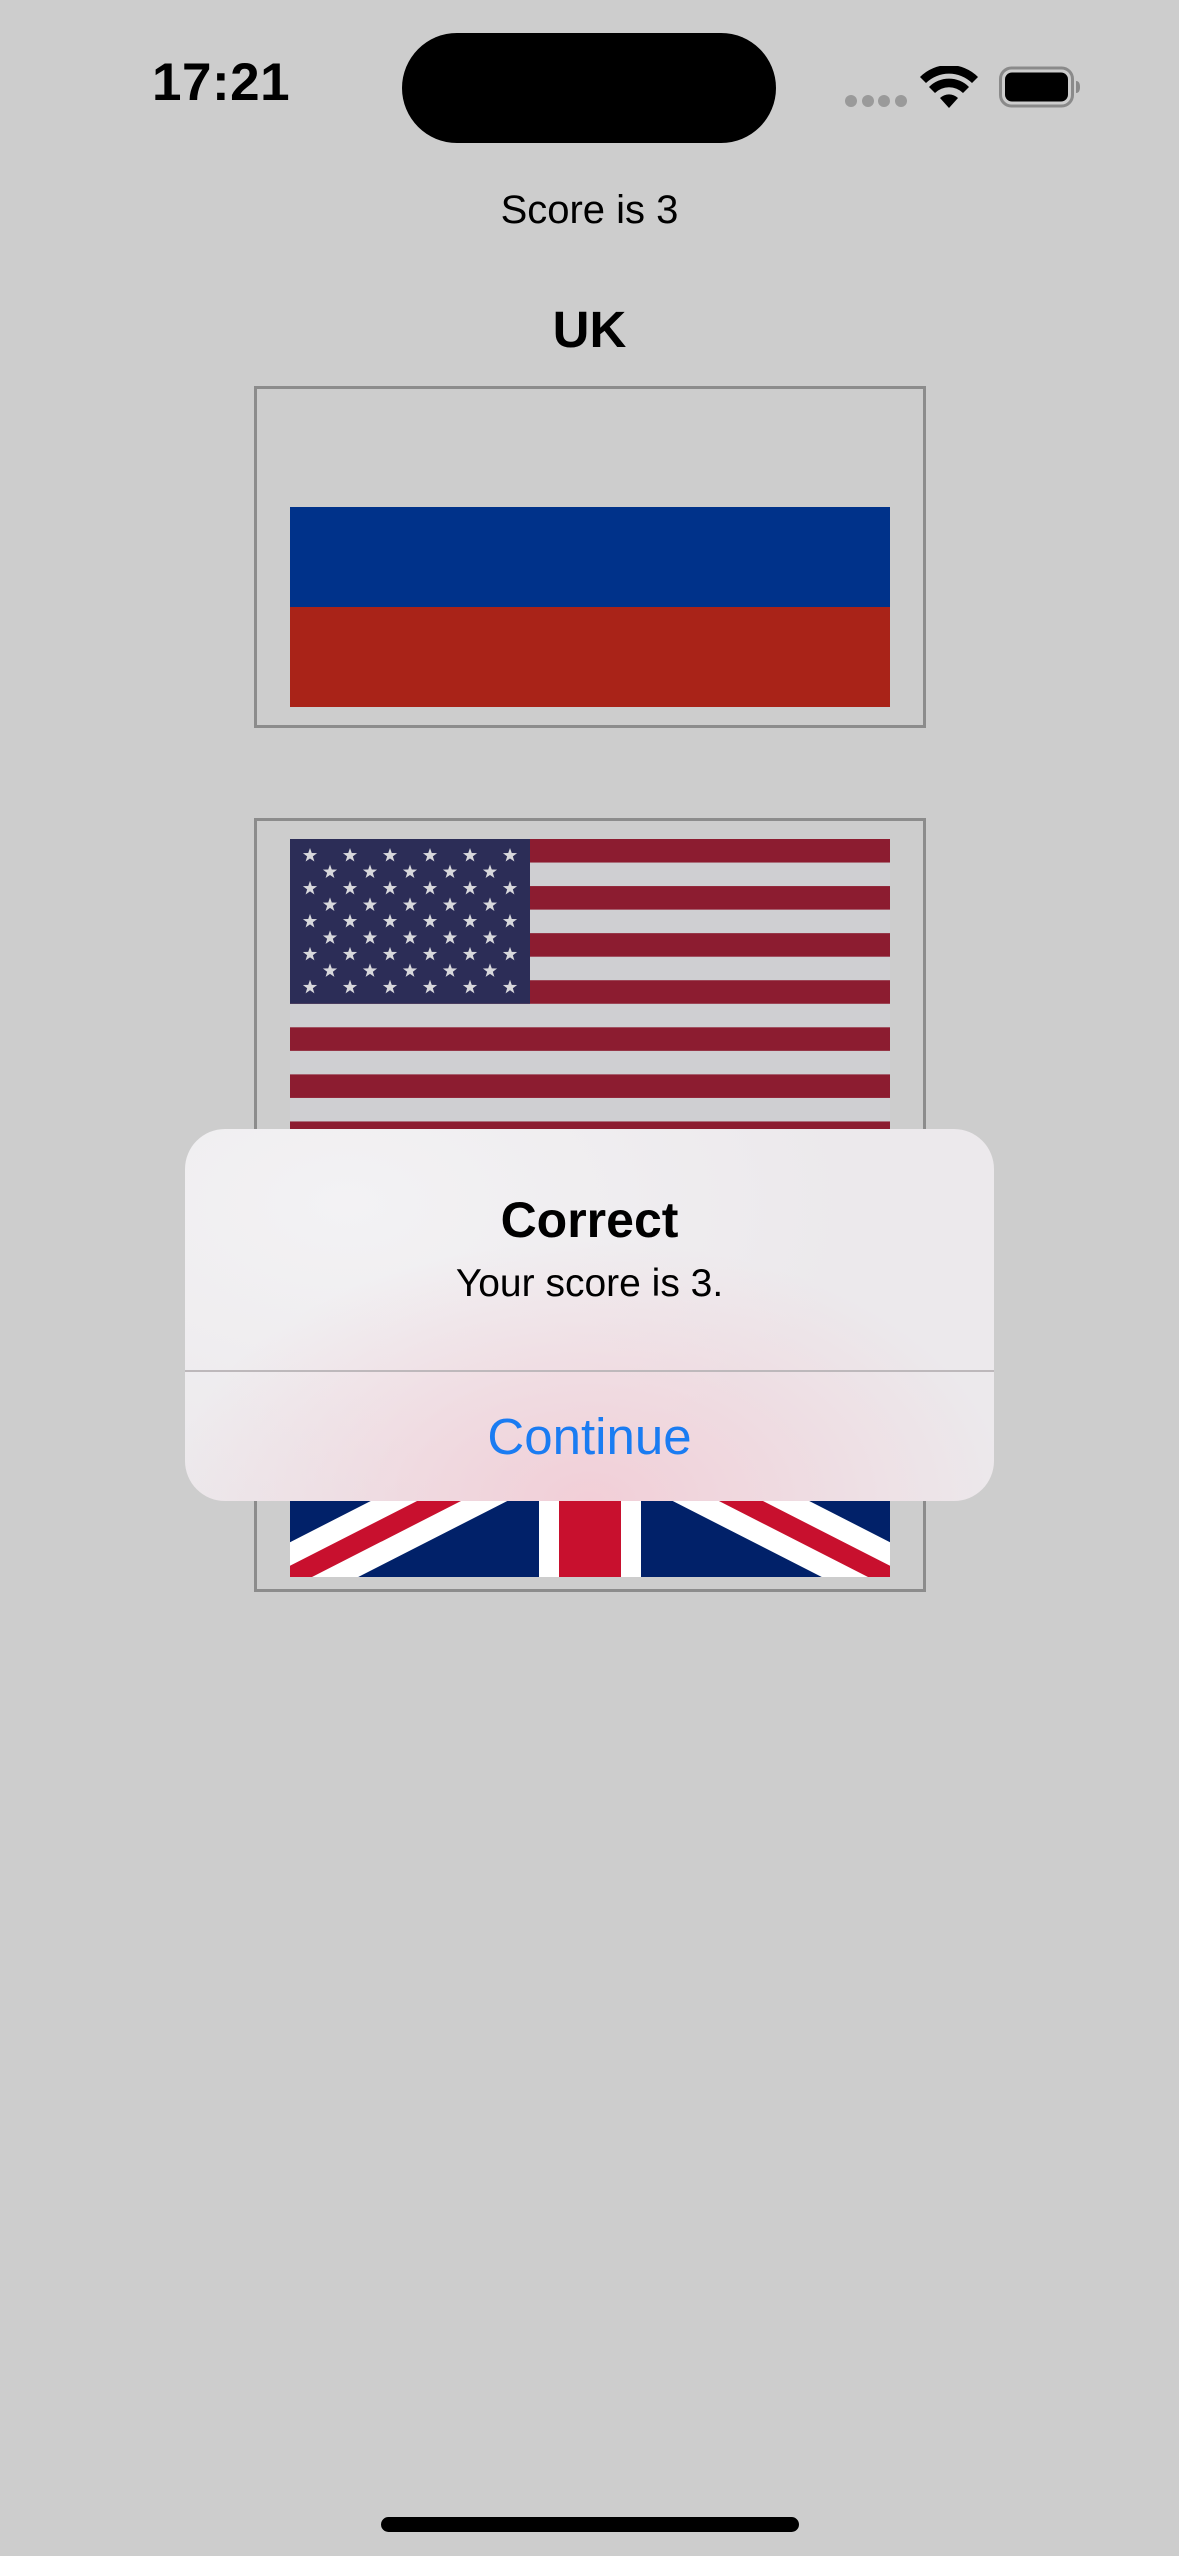 The height and width of the screenshot is (2556, 1179). I want to click on battery-icon, so click(1039, 87).